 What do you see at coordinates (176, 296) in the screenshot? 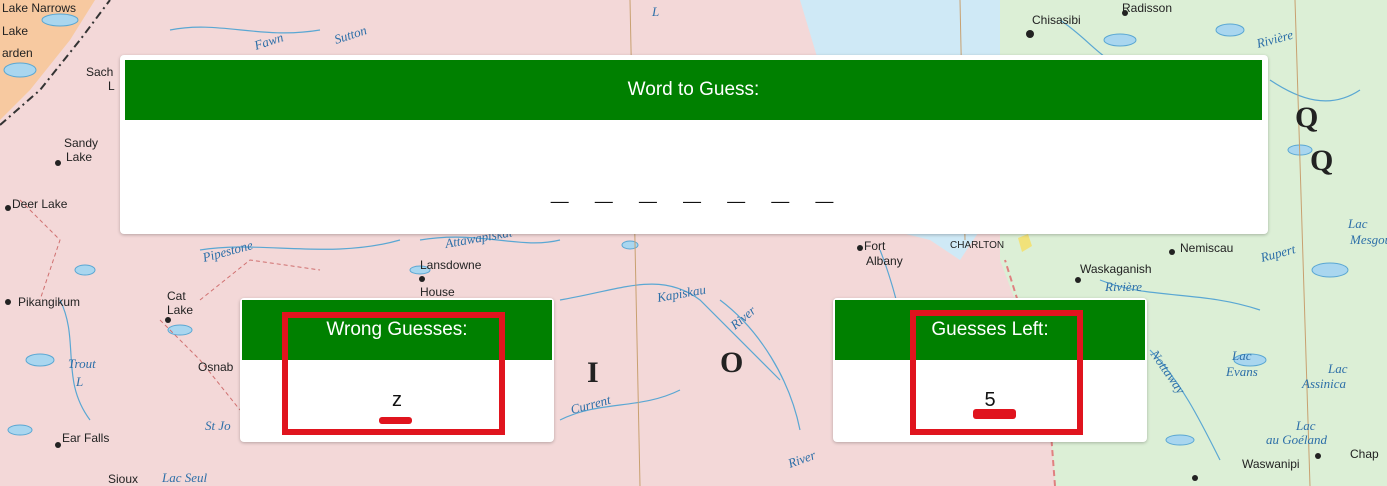
I see `map-label: Cat` at bounding box center [176, 296].